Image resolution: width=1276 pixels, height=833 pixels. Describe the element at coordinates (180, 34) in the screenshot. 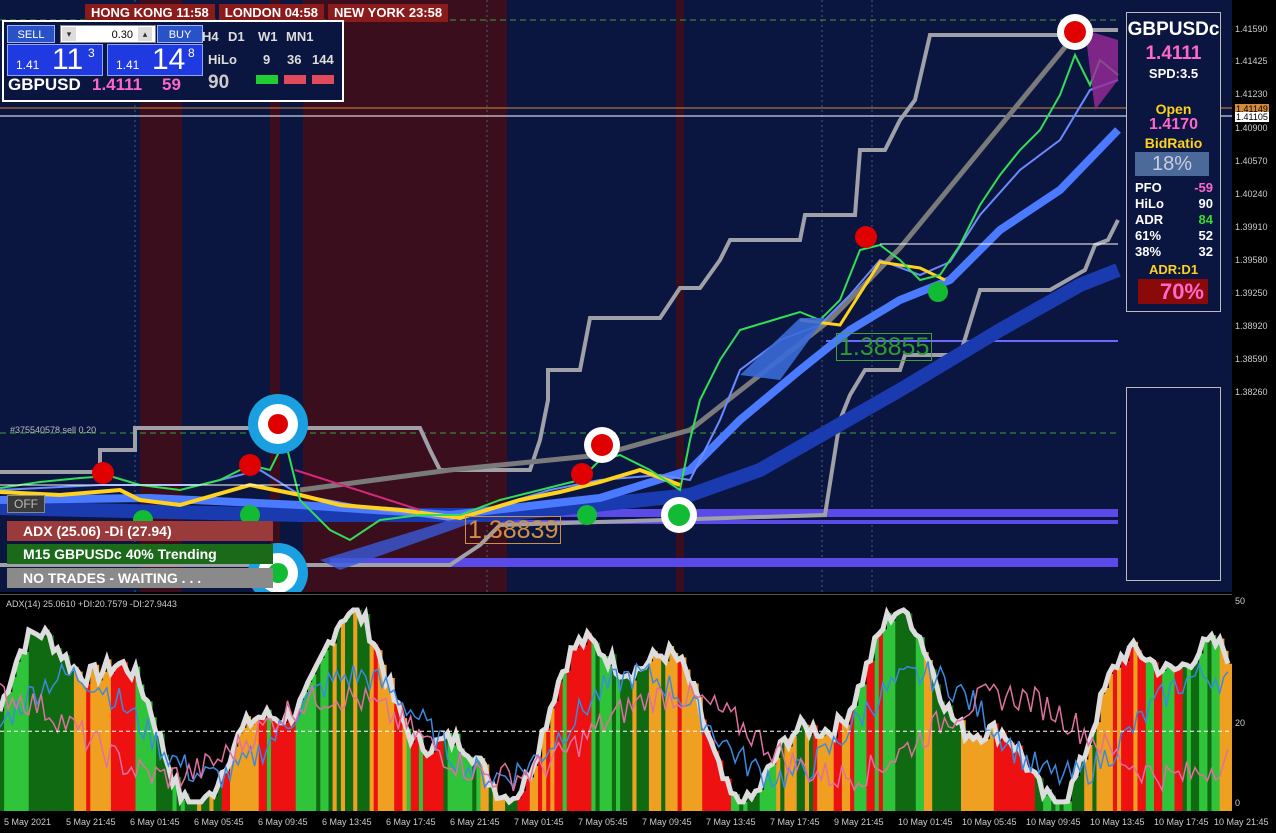

I see `buy-button: BUY` at that location.